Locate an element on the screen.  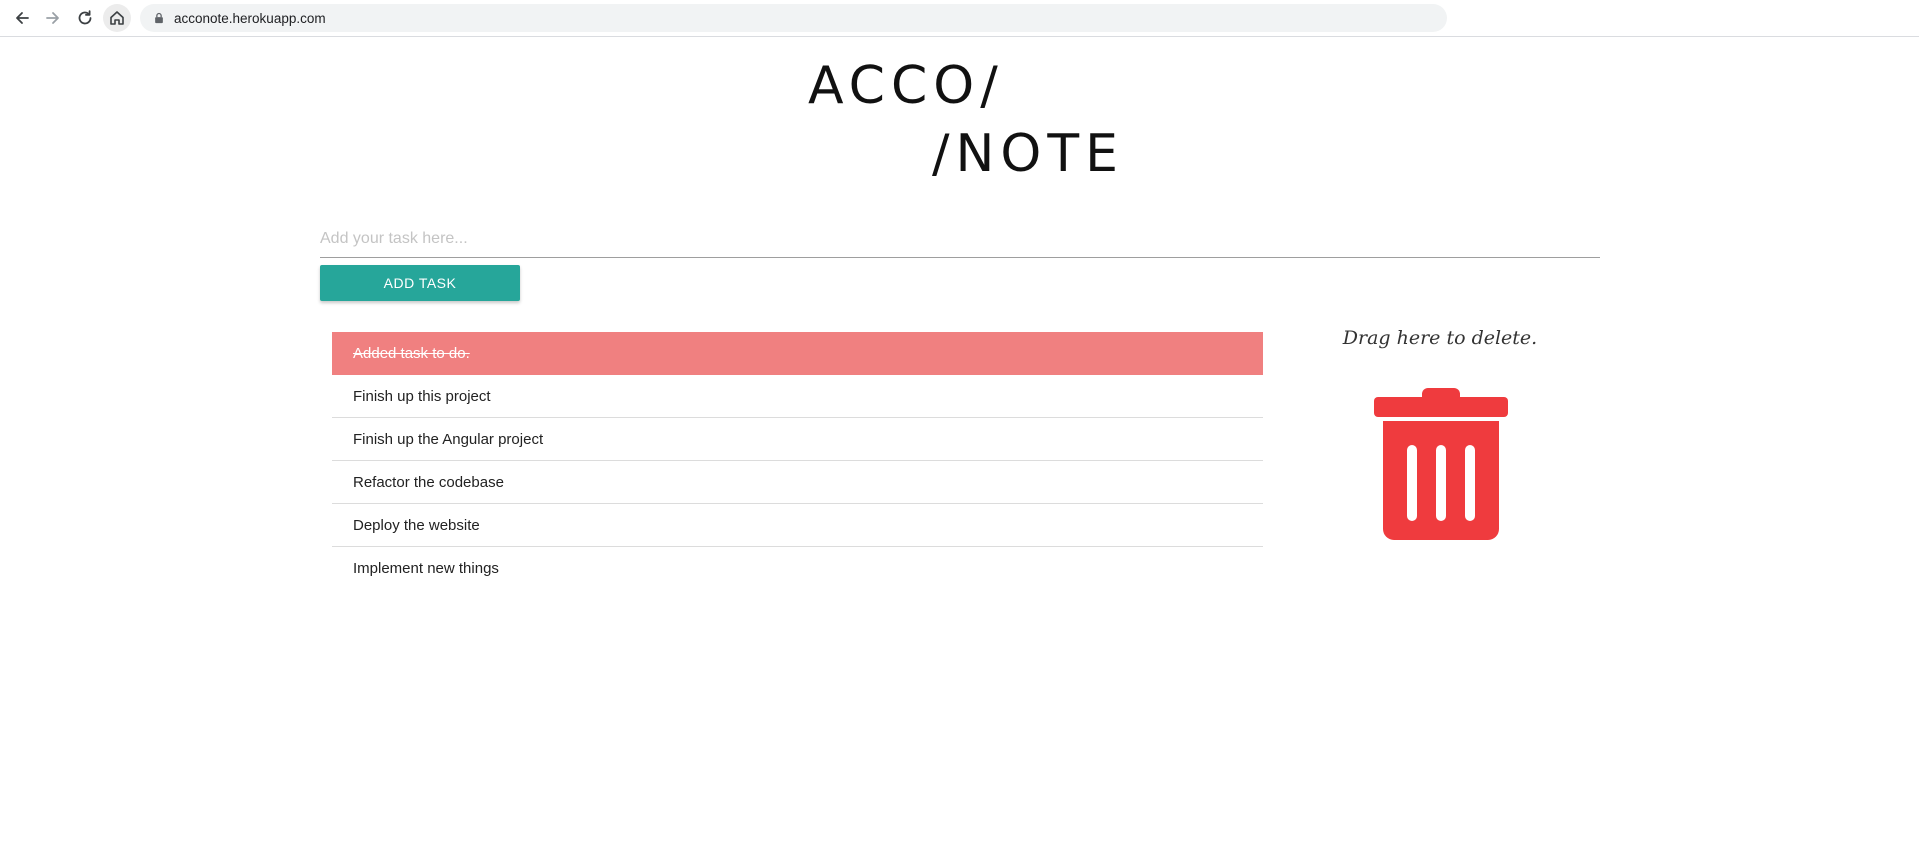
task-label: Added task to do. is located at coordinates (411, 353).